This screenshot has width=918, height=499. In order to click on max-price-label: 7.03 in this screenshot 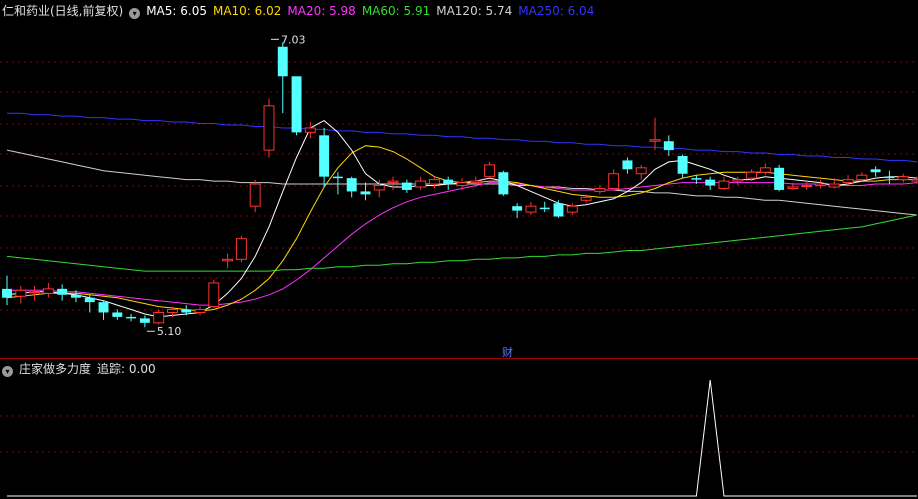, I will do `click(293, 39)`.